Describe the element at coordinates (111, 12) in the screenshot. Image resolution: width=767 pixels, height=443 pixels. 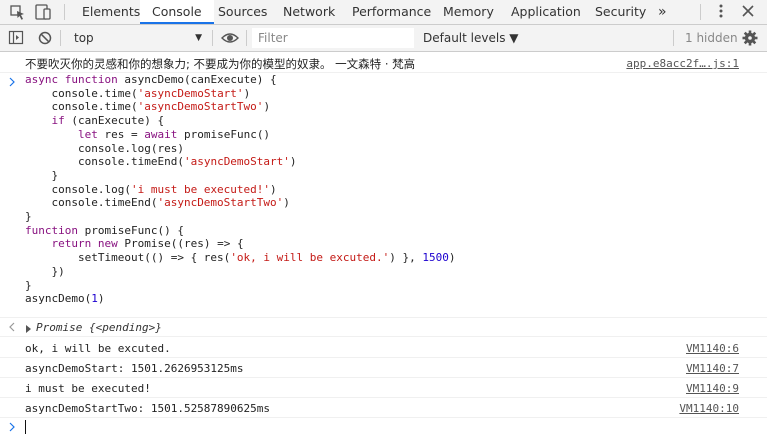
I see `tab-elements: Elements` at that location.